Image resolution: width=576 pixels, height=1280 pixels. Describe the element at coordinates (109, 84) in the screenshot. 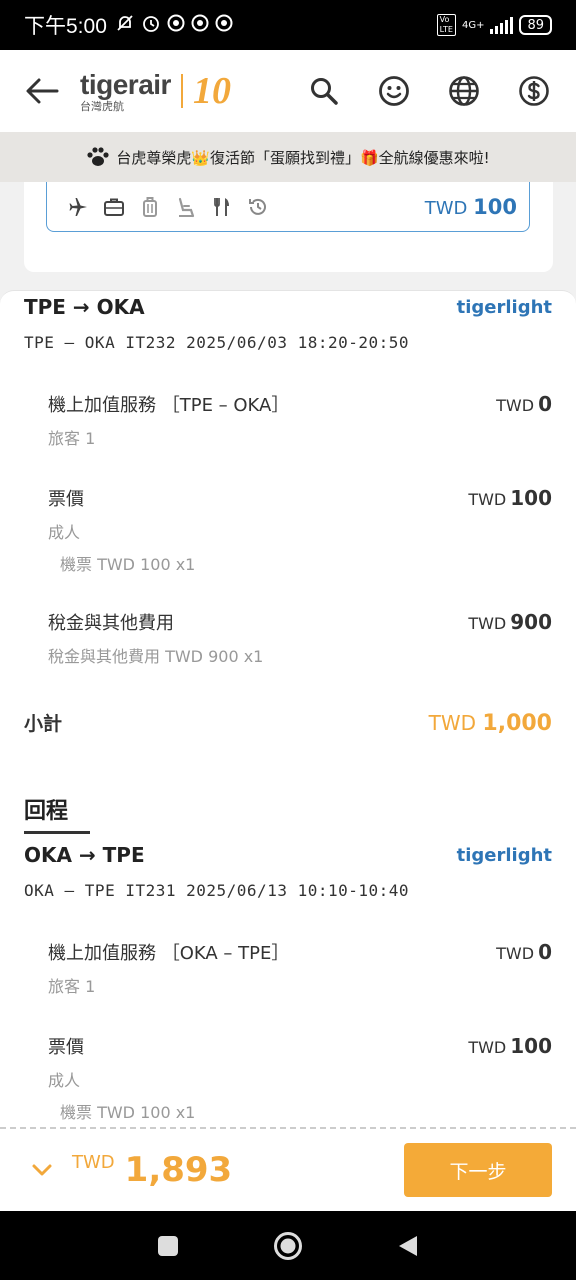

I see `logo-text-tiger: tiger` at that location.